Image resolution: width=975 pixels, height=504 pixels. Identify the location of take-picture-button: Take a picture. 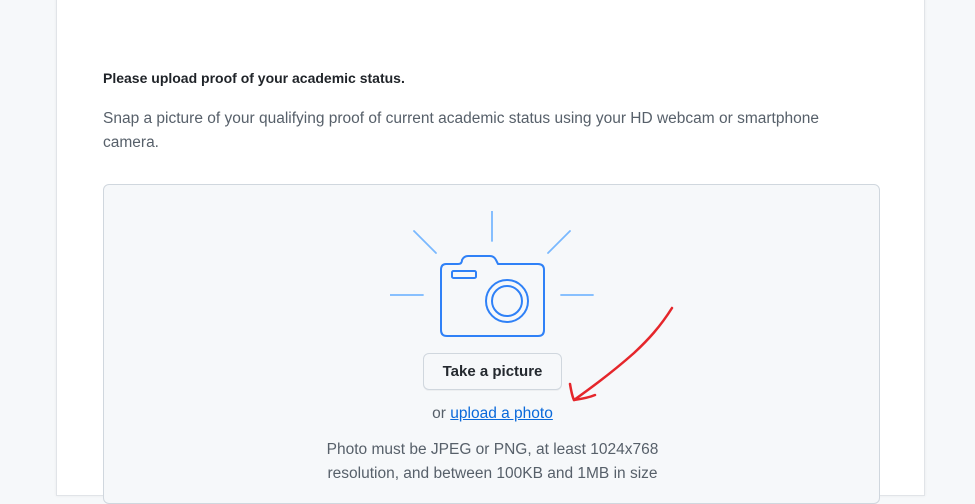
(492, 371).